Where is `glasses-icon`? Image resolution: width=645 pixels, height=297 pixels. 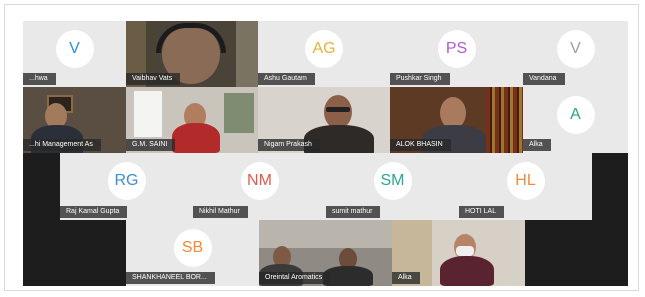
glasses-icon is located at coordinates (338, 109).